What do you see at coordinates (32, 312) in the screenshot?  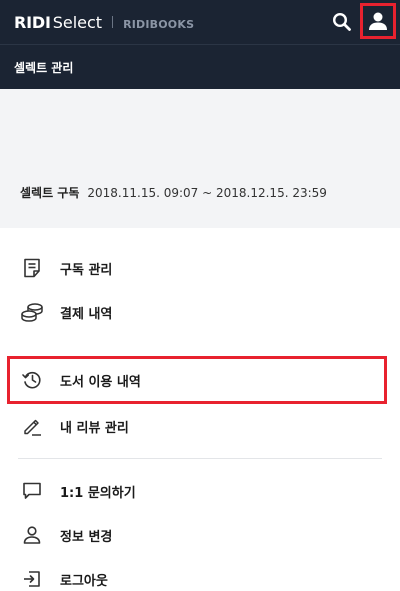 I see `coins-icon` at bounding box center [32, 312].